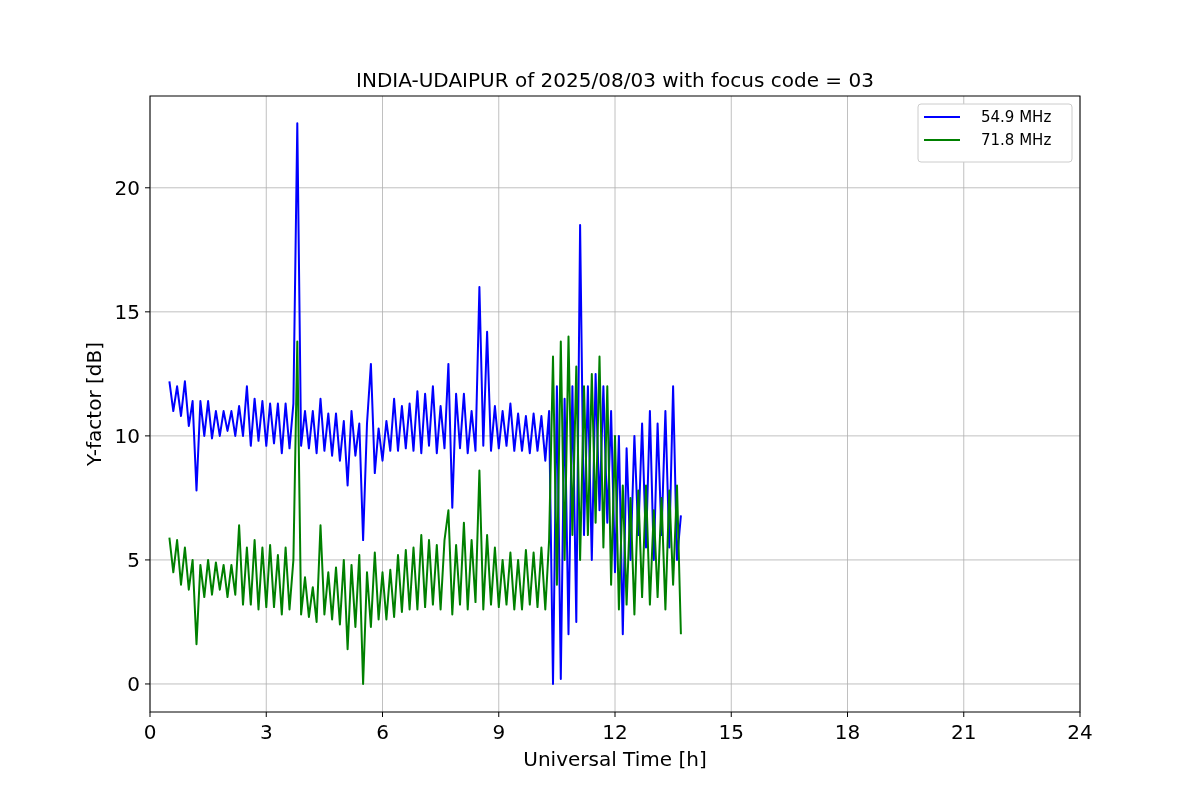 Image resolution: width=1200 pixels, height=800 pixels. Describe the element at coordinates (615, 732) in the screenshot. I see `tick-label: 12` at that location.